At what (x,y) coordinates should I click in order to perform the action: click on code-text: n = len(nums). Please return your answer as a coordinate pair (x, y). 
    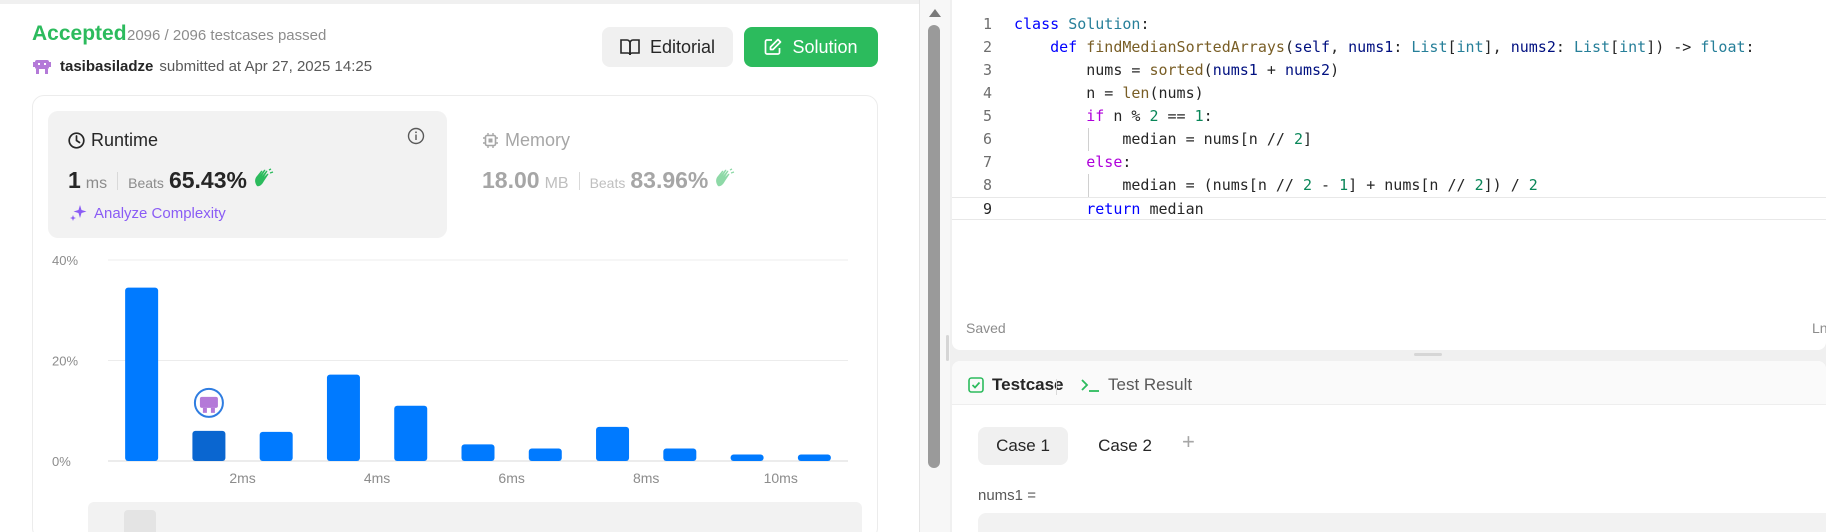
    Looking at the image, I should click on (1108, 93).